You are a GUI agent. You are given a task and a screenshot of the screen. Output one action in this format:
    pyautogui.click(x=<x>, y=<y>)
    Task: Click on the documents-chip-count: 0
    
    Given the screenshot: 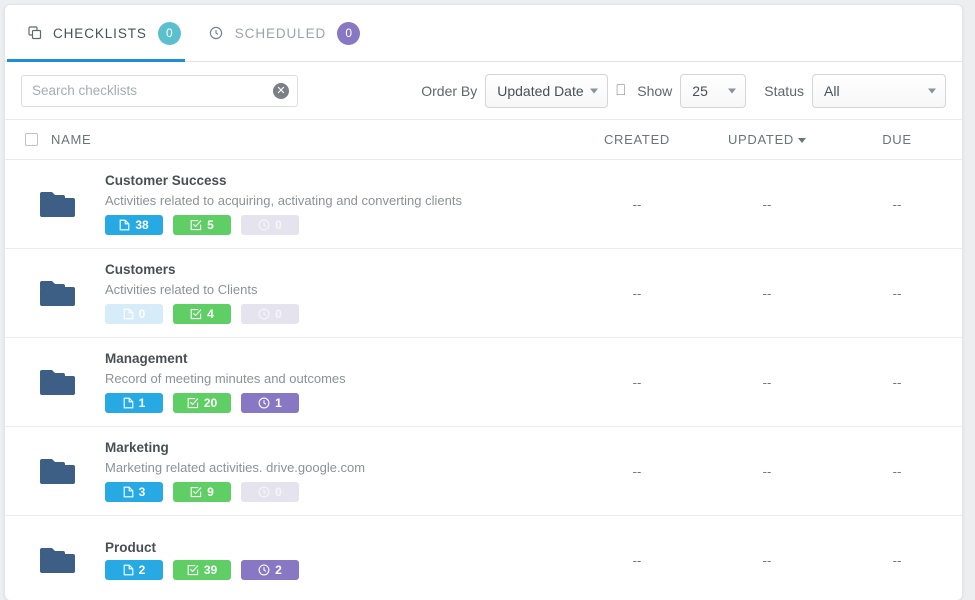 What is the action you would take?
    pyautogui.click(x=142, y=314)
    